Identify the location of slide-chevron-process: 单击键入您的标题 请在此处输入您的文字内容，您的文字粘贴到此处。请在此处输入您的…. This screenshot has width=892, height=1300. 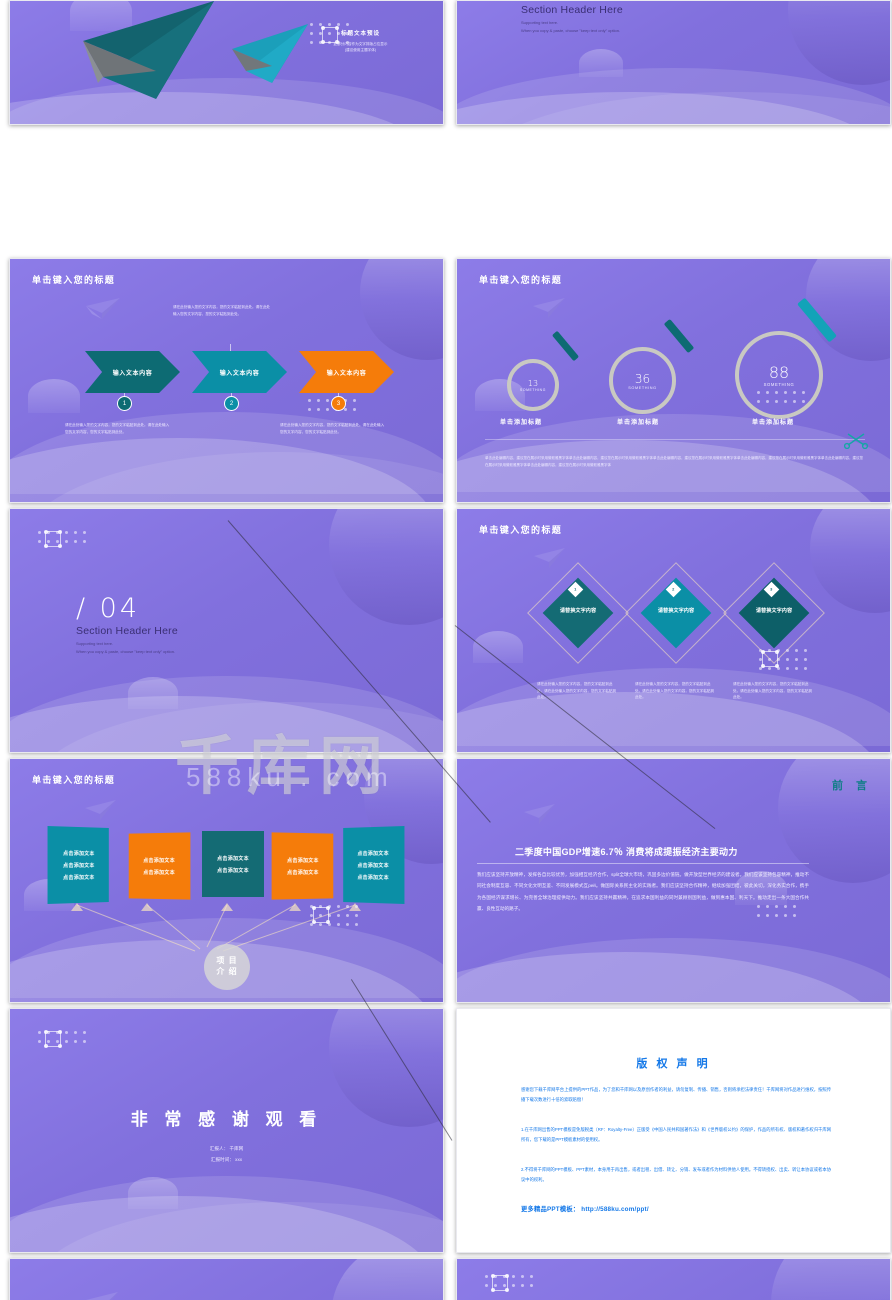
(226, 380).